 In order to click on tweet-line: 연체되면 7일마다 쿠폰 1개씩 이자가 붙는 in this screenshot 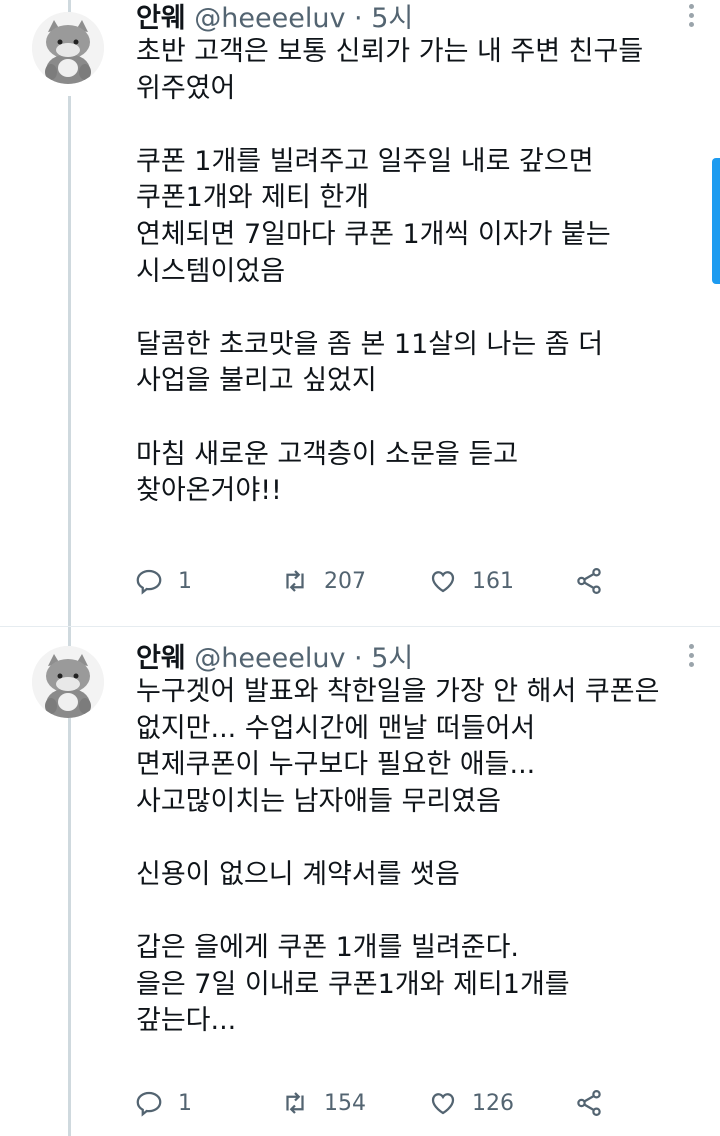, I will do `click(373, 234)`.